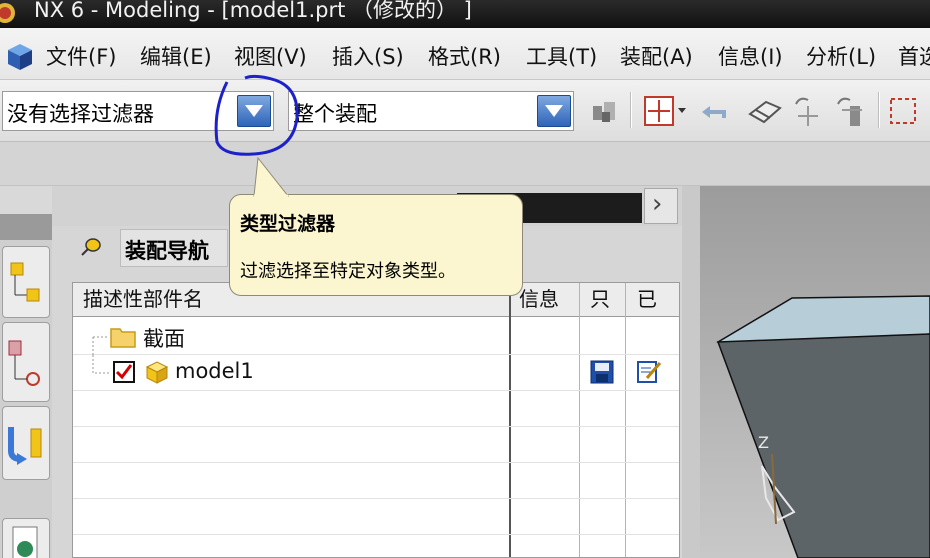  I want to click on menu-assemblies: 装配(A), so click(656, 56).